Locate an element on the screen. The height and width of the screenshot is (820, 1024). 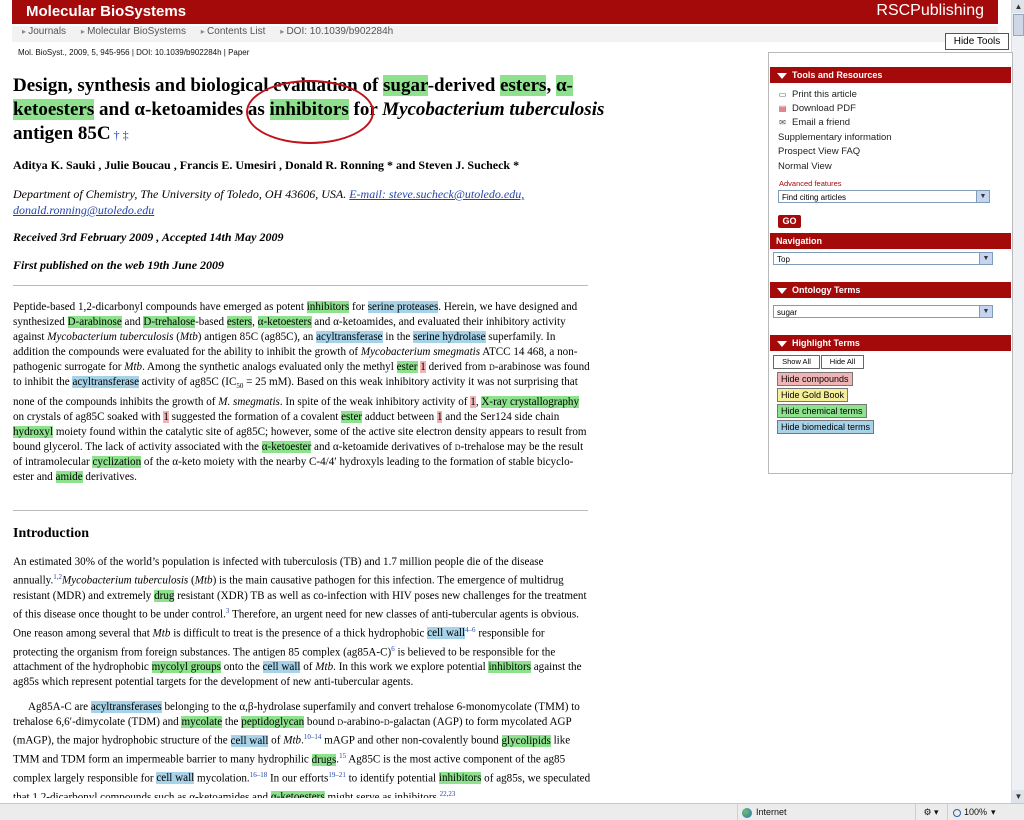
advanced-features-label: Advanced features is located at coordinates (810, 183).